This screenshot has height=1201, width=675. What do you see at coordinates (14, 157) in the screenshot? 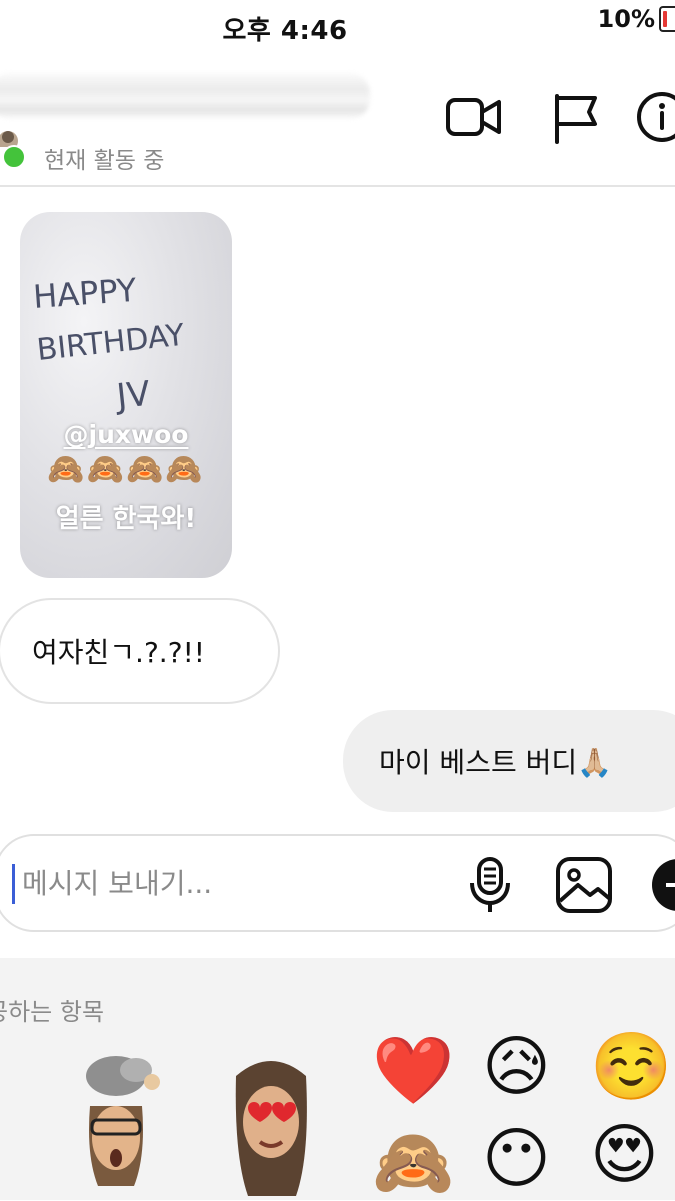
I see `active-status-dot` at bounding box center [14, 157].